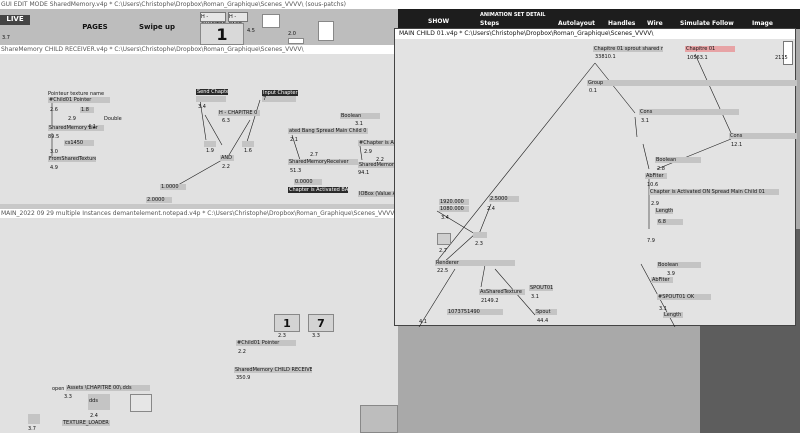 Image resolution: width=800 pixels, height=433 pixels. I want to click on spout-node: Spout, so click(546, 312).